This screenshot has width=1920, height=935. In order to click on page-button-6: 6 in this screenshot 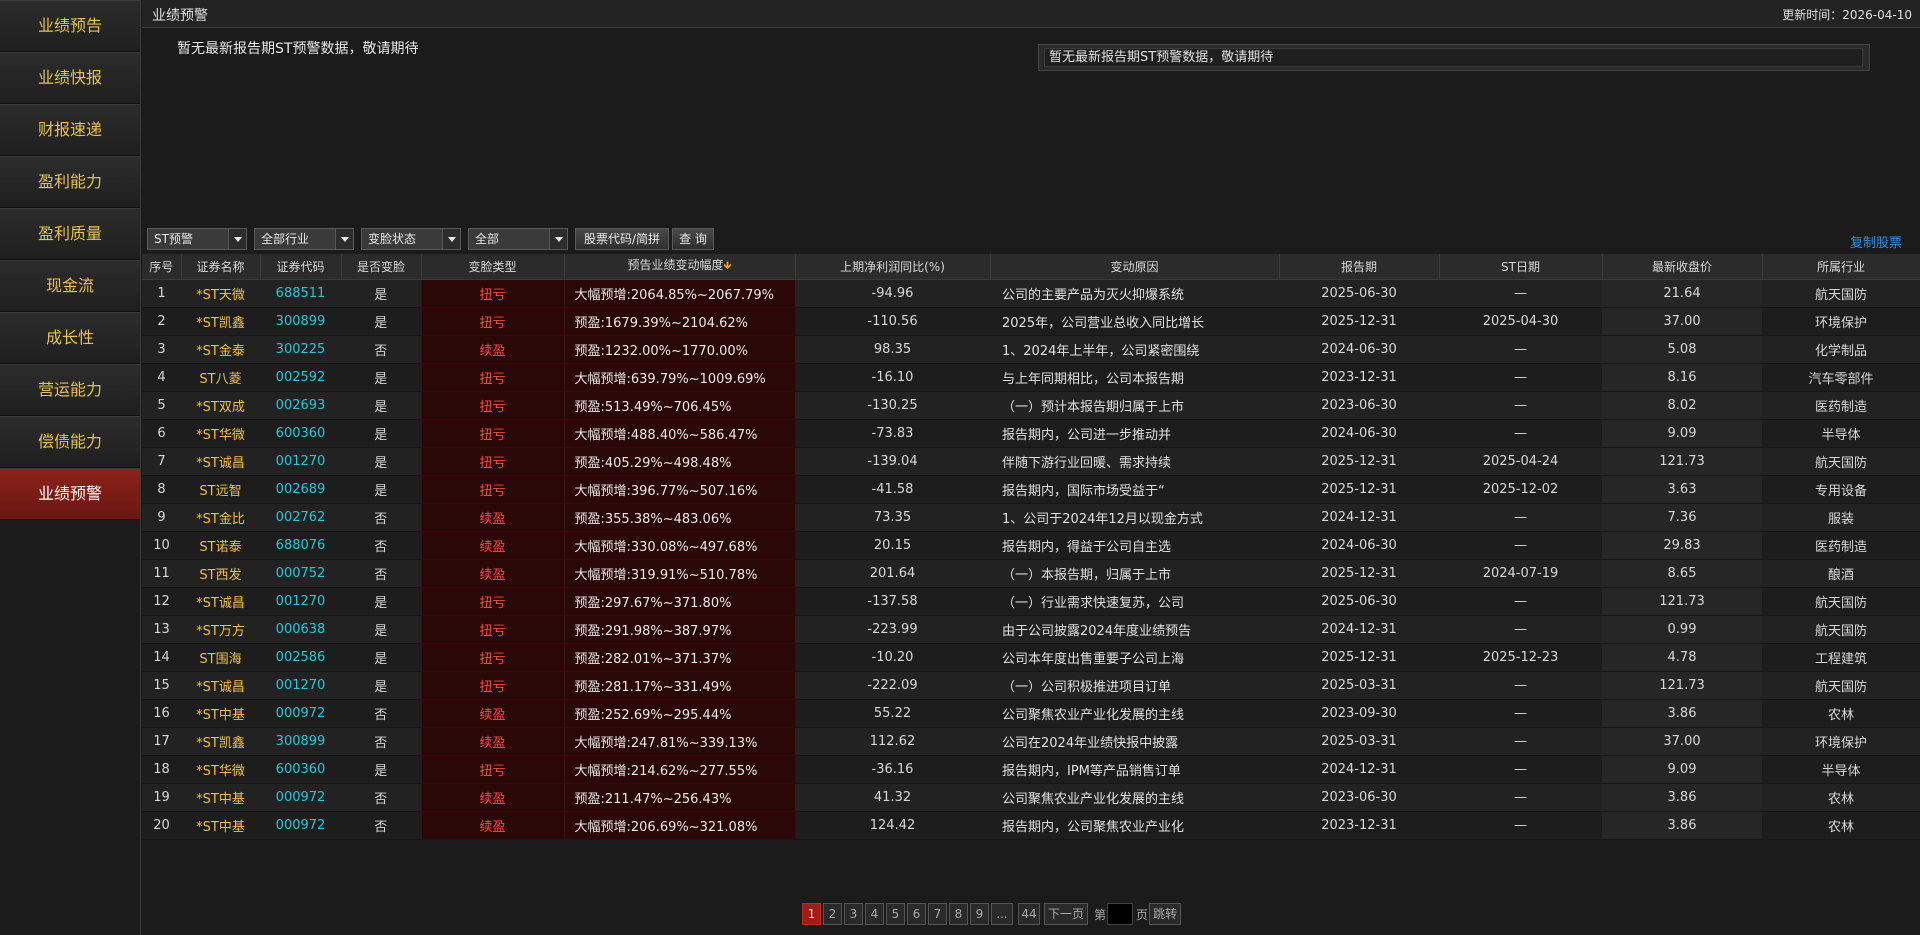, I will do `click(916, 914)`.